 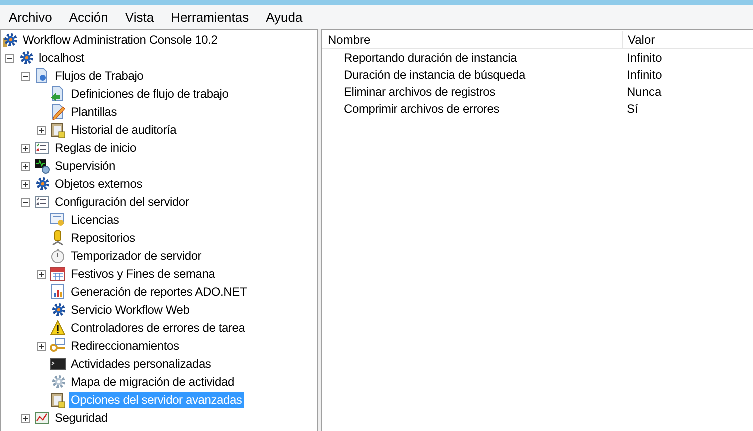 What do you see at coordinates (62, 58) in the screenshot?
I see `tree-item: localhost` at bounding box center [62, 58].